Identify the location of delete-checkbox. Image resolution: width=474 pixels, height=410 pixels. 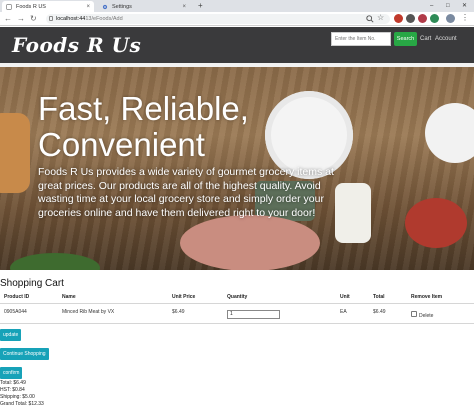
(414, 314).